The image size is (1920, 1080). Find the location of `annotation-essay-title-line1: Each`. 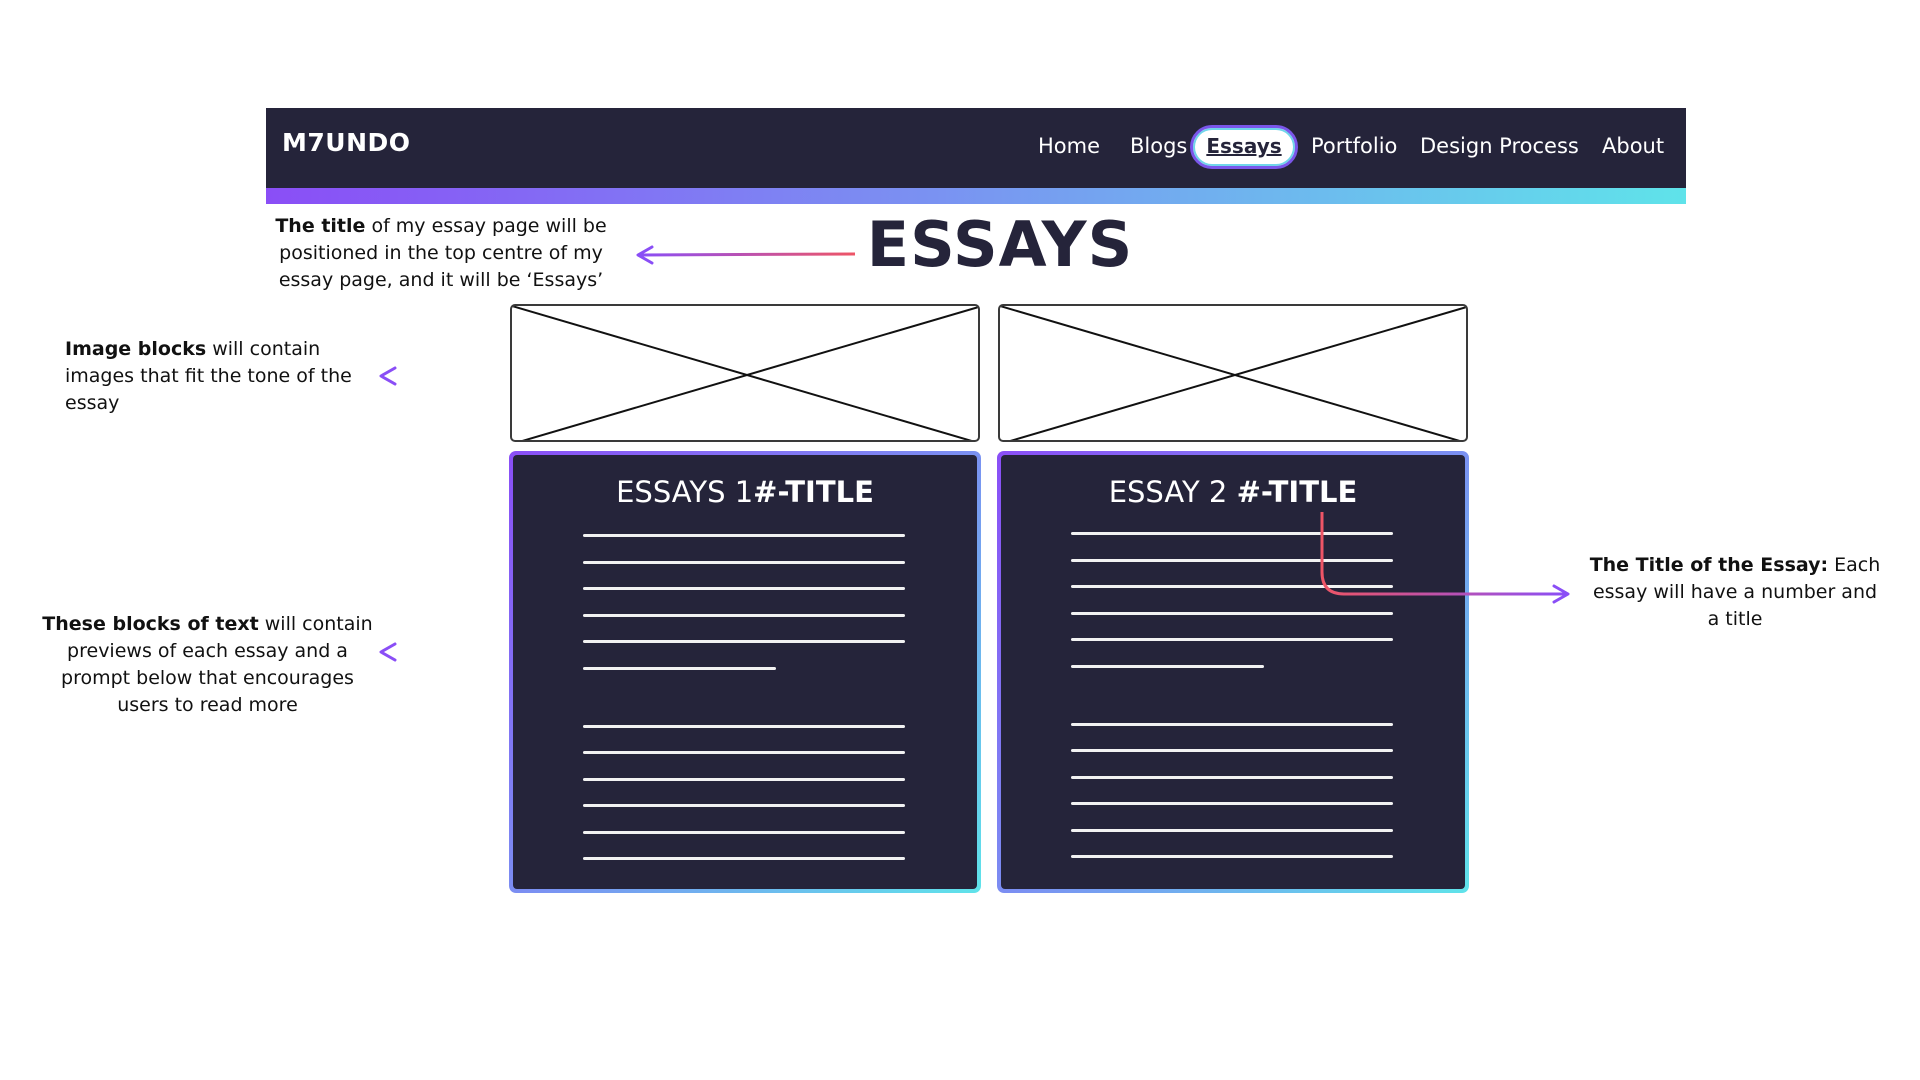

annotation-essay-title-line1: Each is located at coordinates (1854, 565).